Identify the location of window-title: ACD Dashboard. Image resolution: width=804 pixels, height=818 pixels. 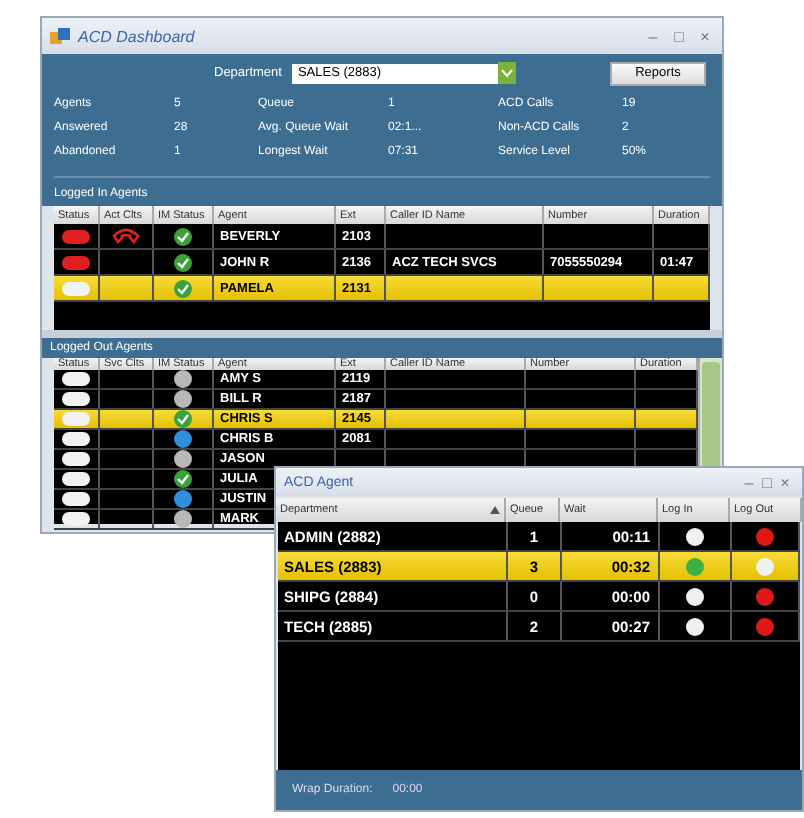
(137, 36).